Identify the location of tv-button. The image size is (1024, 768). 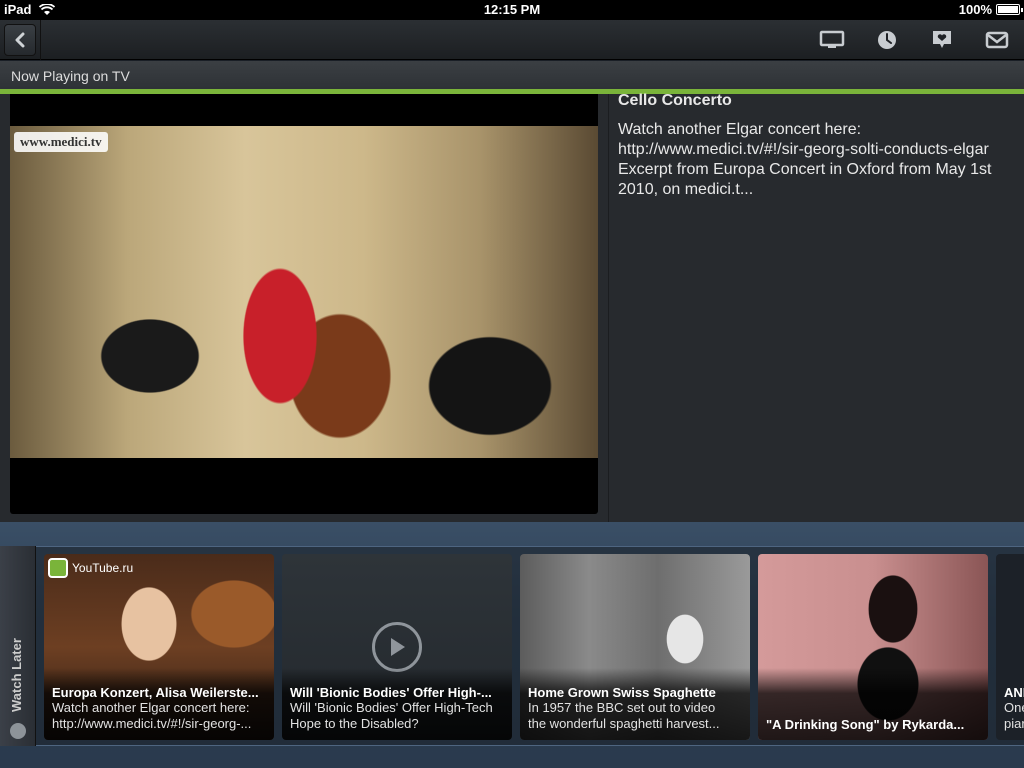
(831, 40).